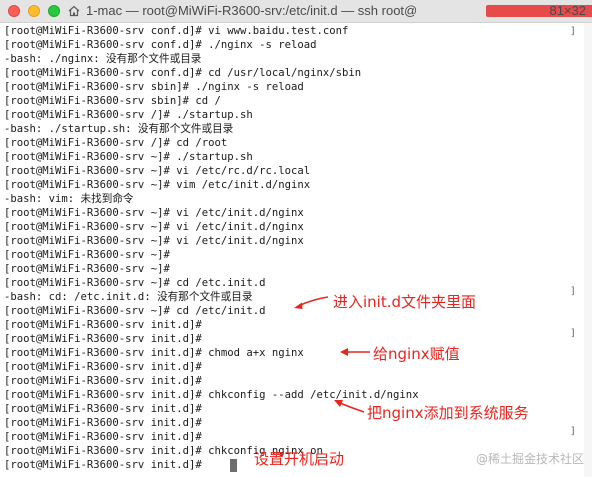 This screenshot has height=477, width=592. I want to click on terminal-line: [root@MiWiFi-R3600-srv /]# cd /root, so click(116, 143).